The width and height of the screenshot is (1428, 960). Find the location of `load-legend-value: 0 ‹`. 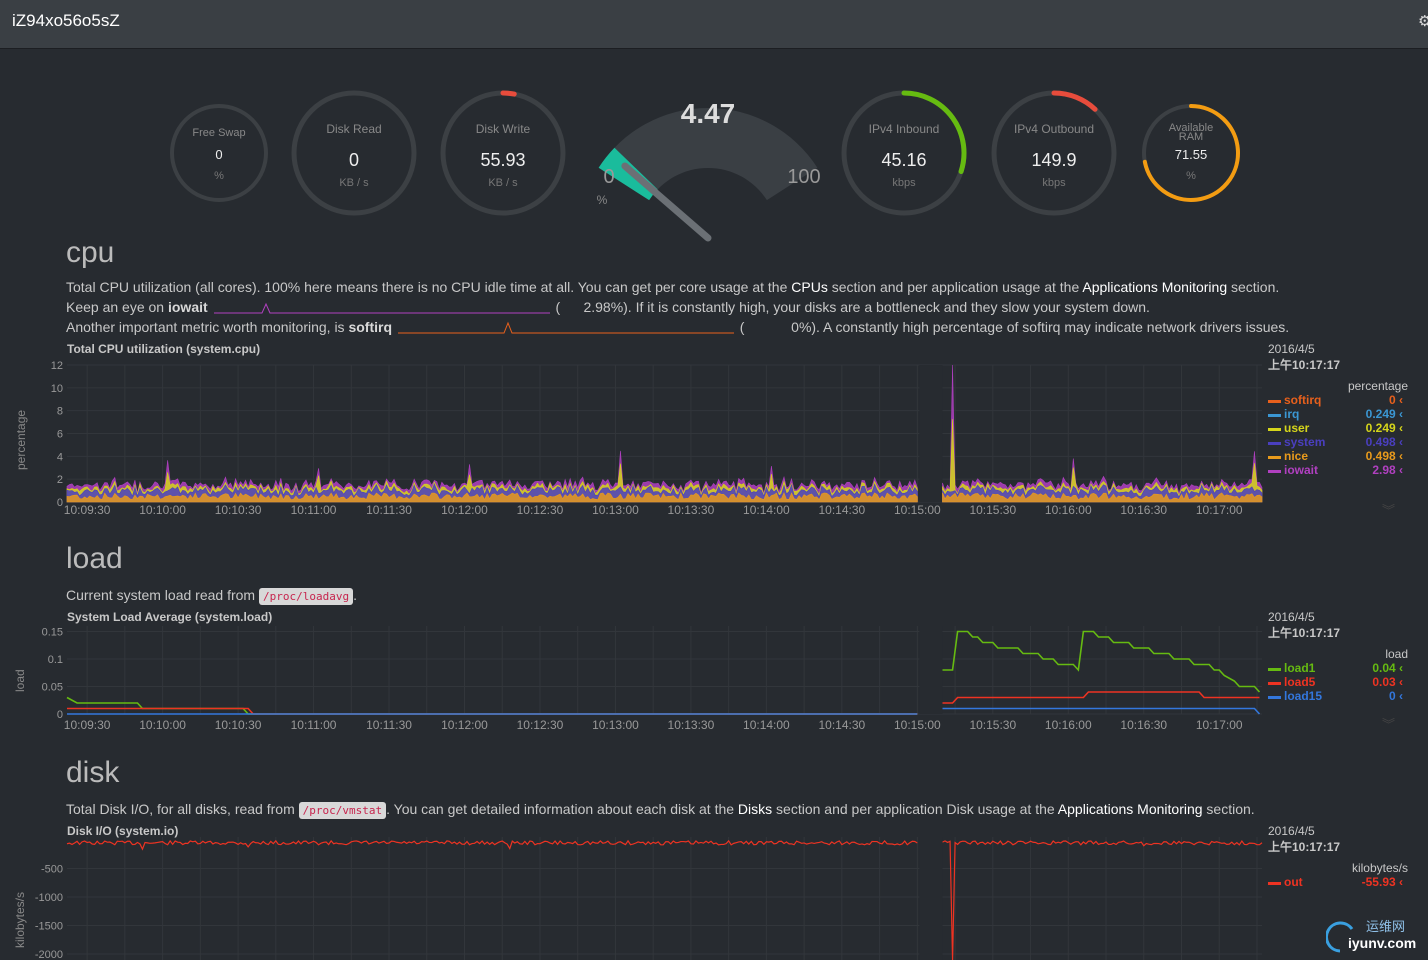

load-legend-value: 0 ‹ is located at coordinates (1395, 696).